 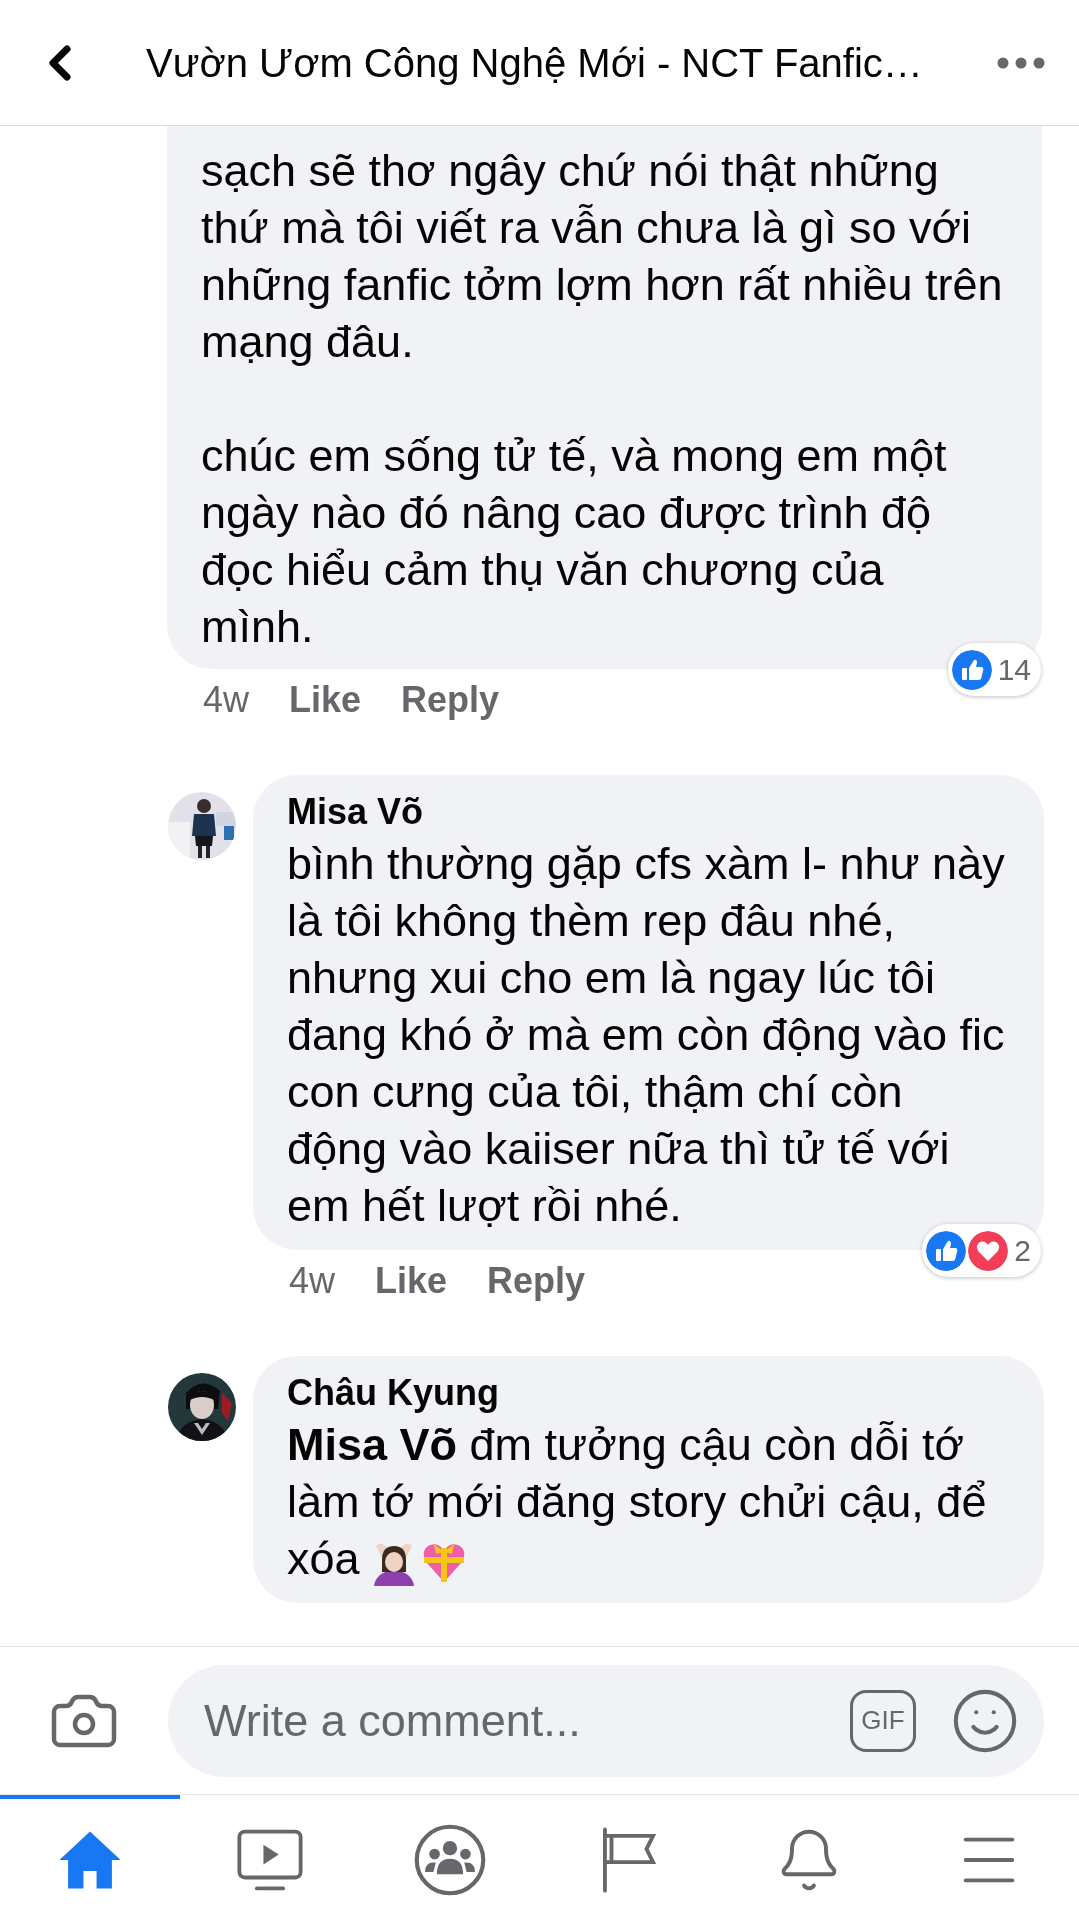 What do you see at coordinates (606, 1720) in the screenshot?
I see `comment-field: Write a comment... GIF` at bounding box center [606, 1720].